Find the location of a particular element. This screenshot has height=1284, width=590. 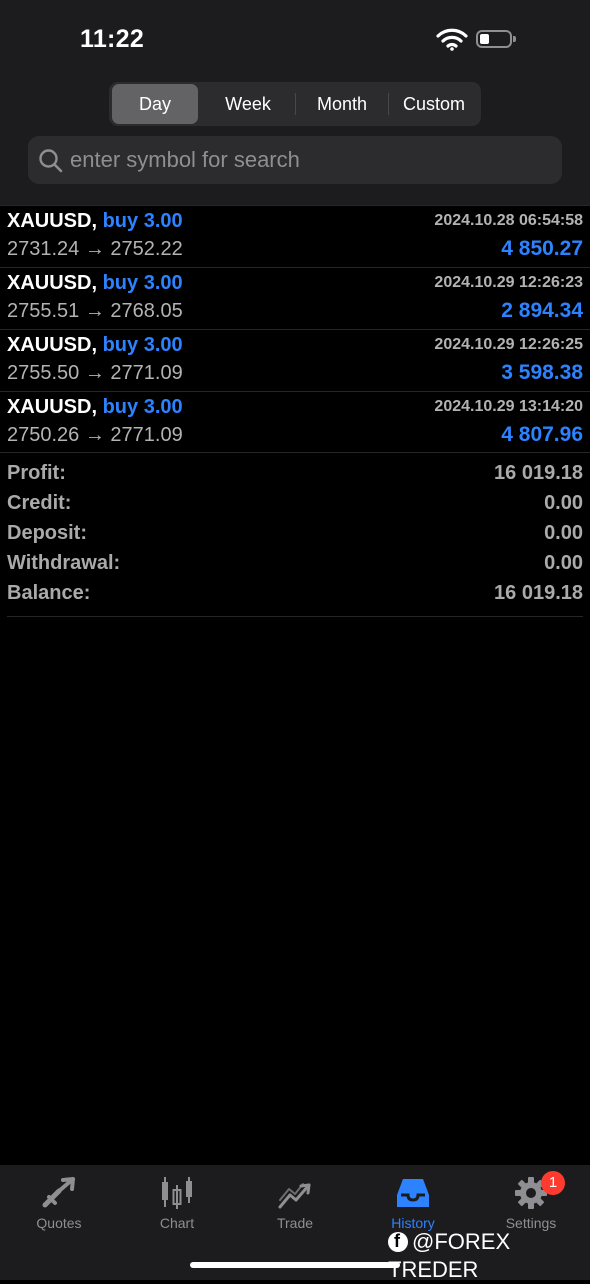

summary-label: Deposit: is located at coordinates (47, 533).